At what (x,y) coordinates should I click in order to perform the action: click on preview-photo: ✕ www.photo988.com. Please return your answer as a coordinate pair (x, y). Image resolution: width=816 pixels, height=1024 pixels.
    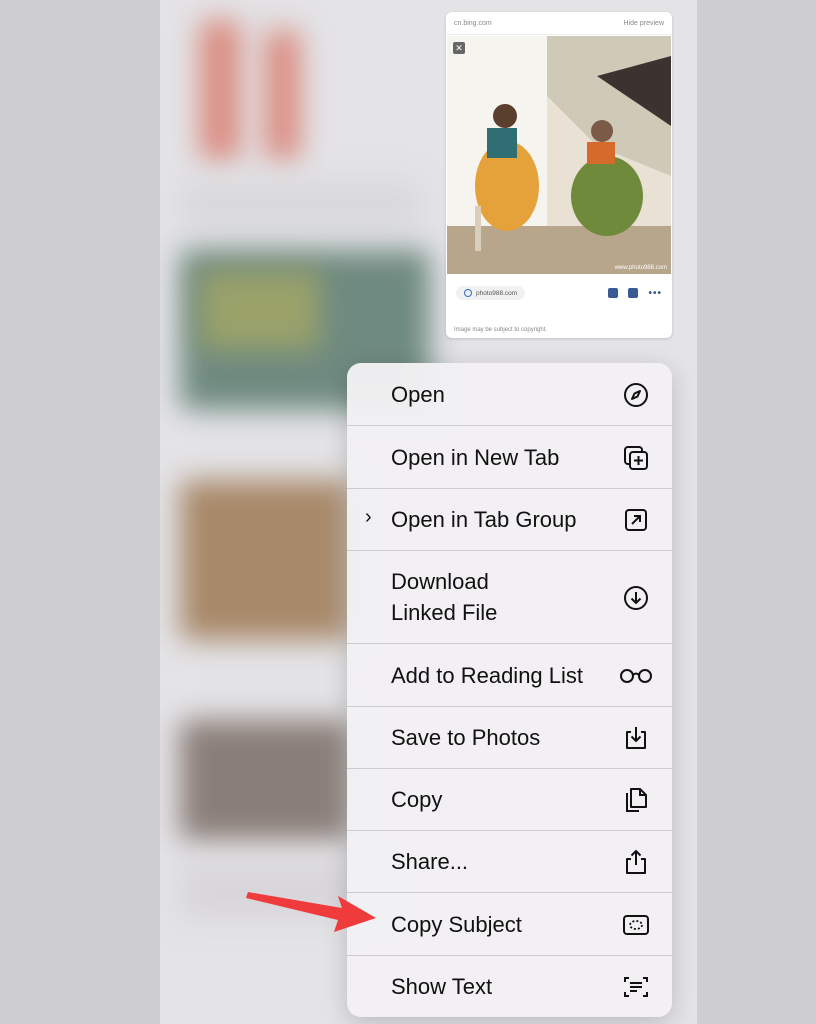
    Looking at the image, I should click on (559, 155).